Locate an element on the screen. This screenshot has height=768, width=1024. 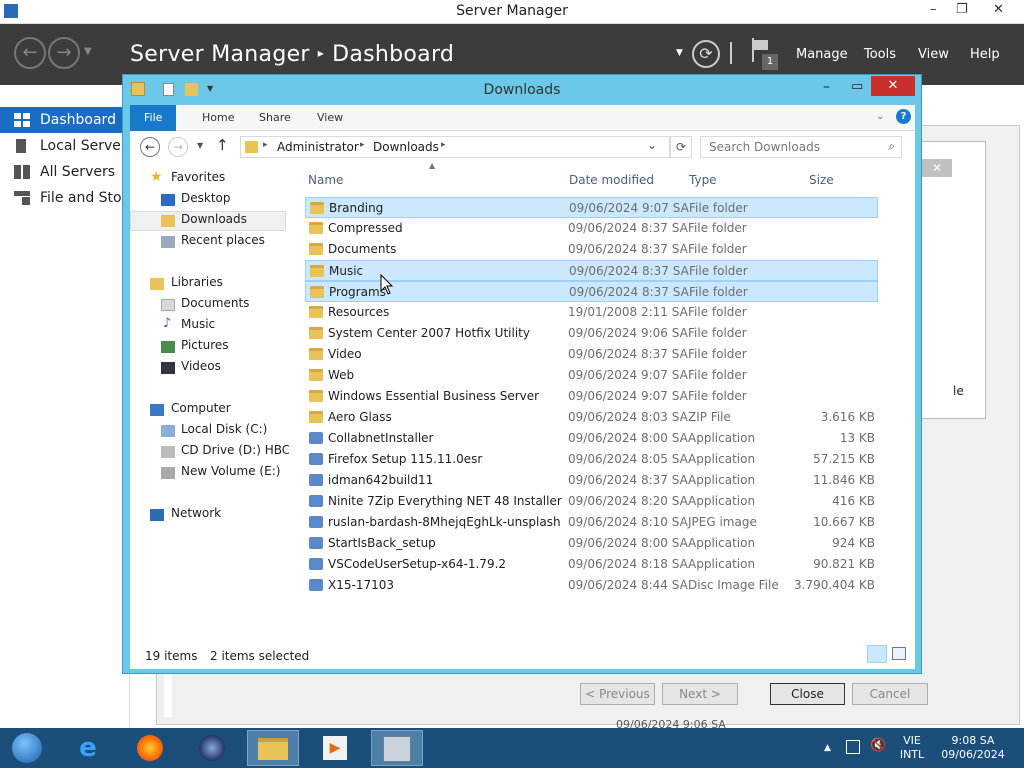
file-date: 09/06/2024 8:00 SA is located at coordinates (628, 543).